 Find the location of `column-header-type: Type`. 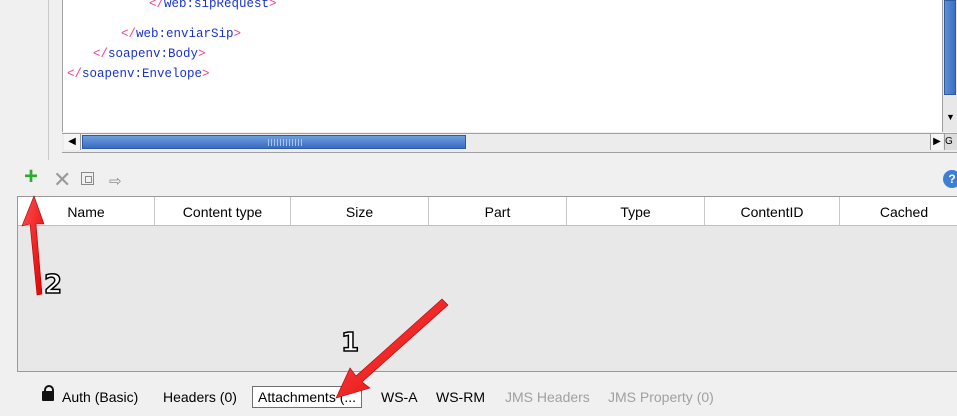

column-header-type: Type is located at coordinates (636, 211).